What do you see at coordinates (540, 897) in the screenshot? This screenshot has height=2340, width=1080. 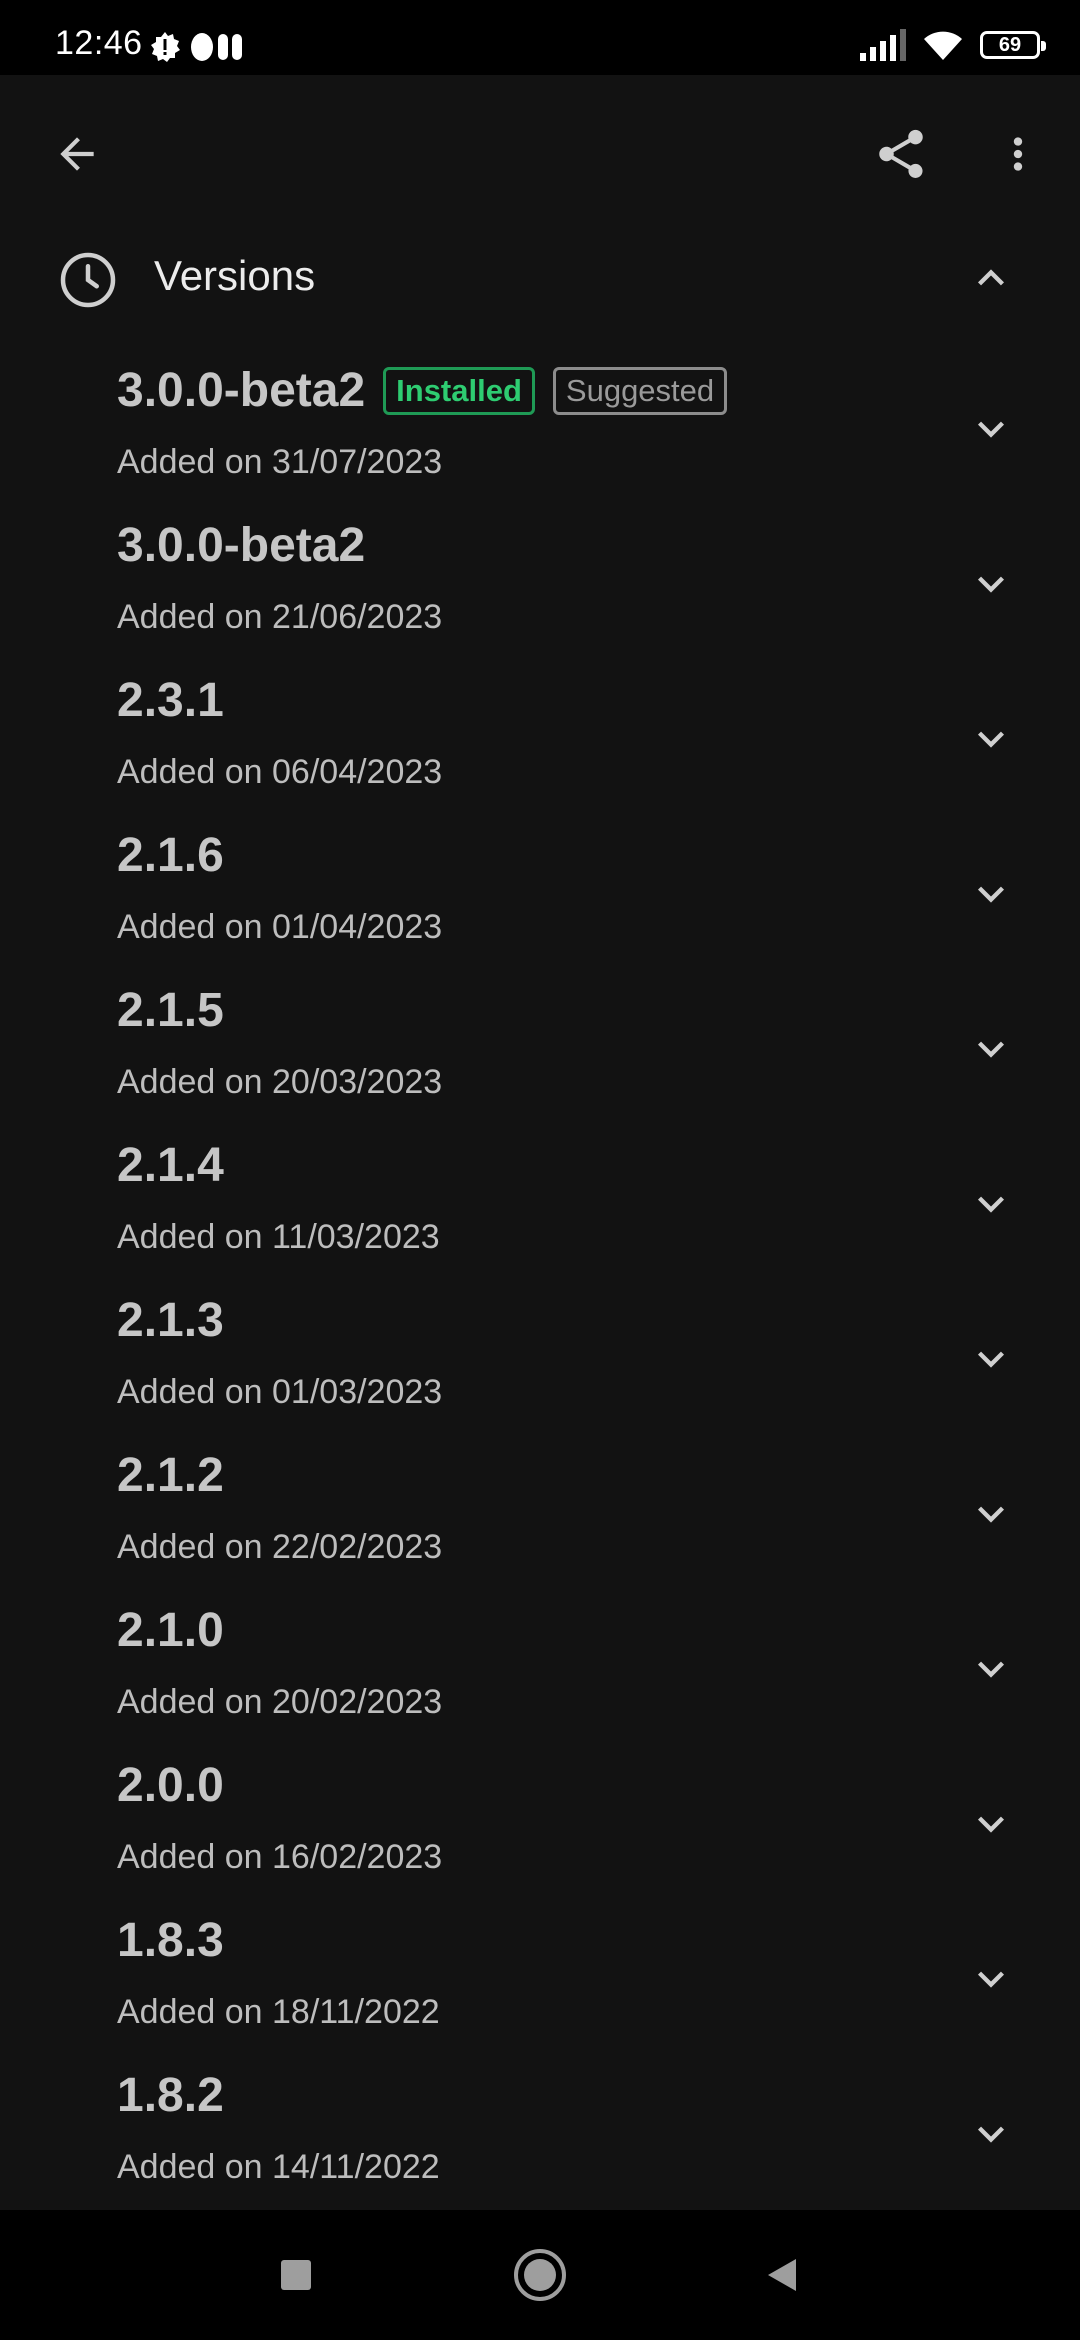 I see `version-item: 2.1.6 Added on 01/04/2023` at bounding box center [540, 897].